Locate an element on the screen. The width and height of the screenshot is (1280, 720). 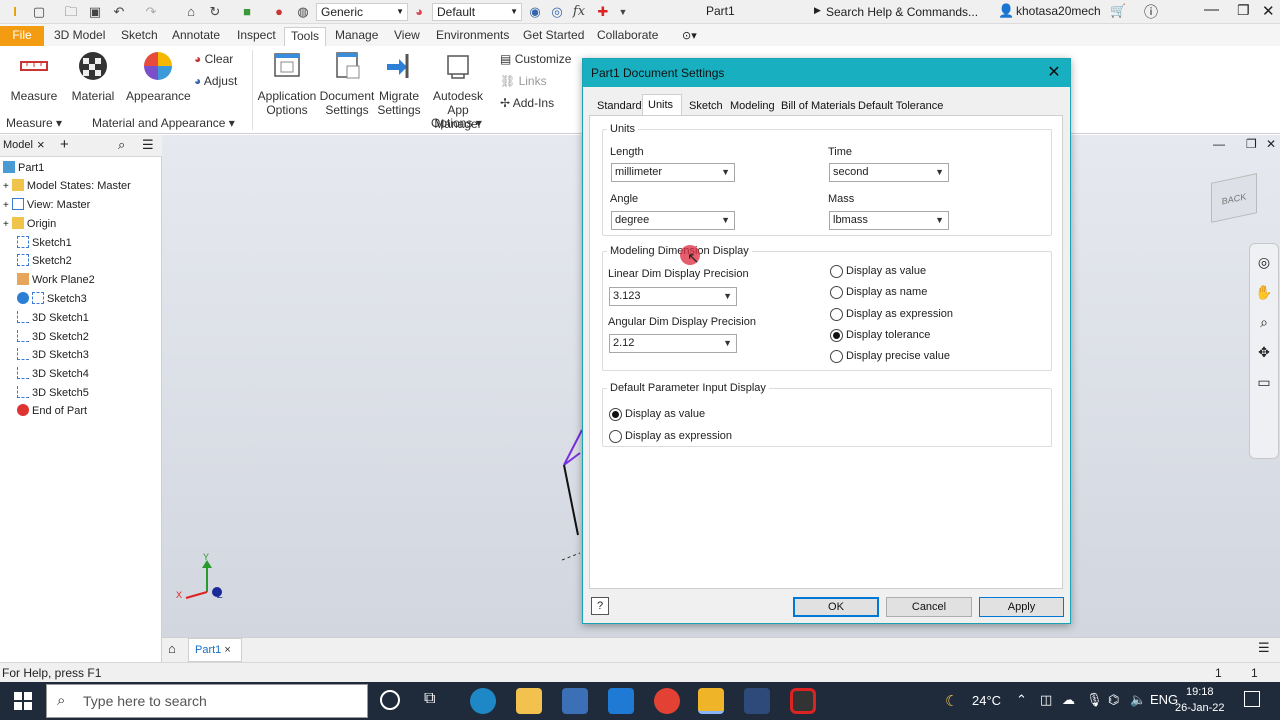
time-select: second ▼ is located at coordinates (889, 172).